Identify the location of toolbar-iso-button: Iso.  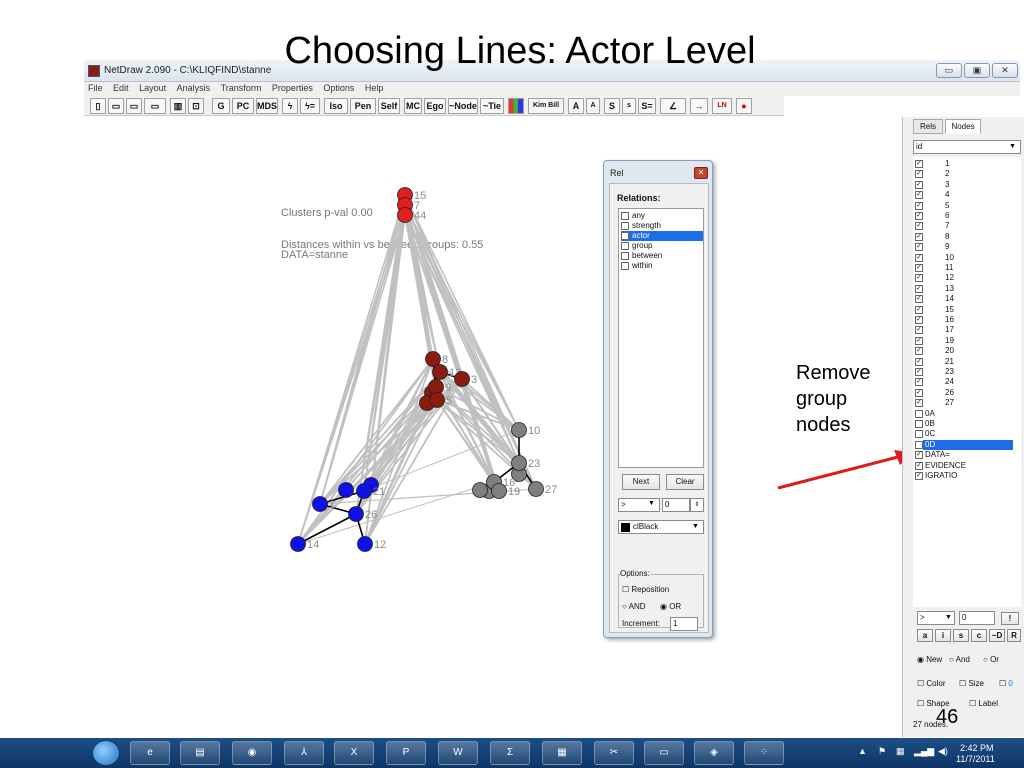
(336, 106).